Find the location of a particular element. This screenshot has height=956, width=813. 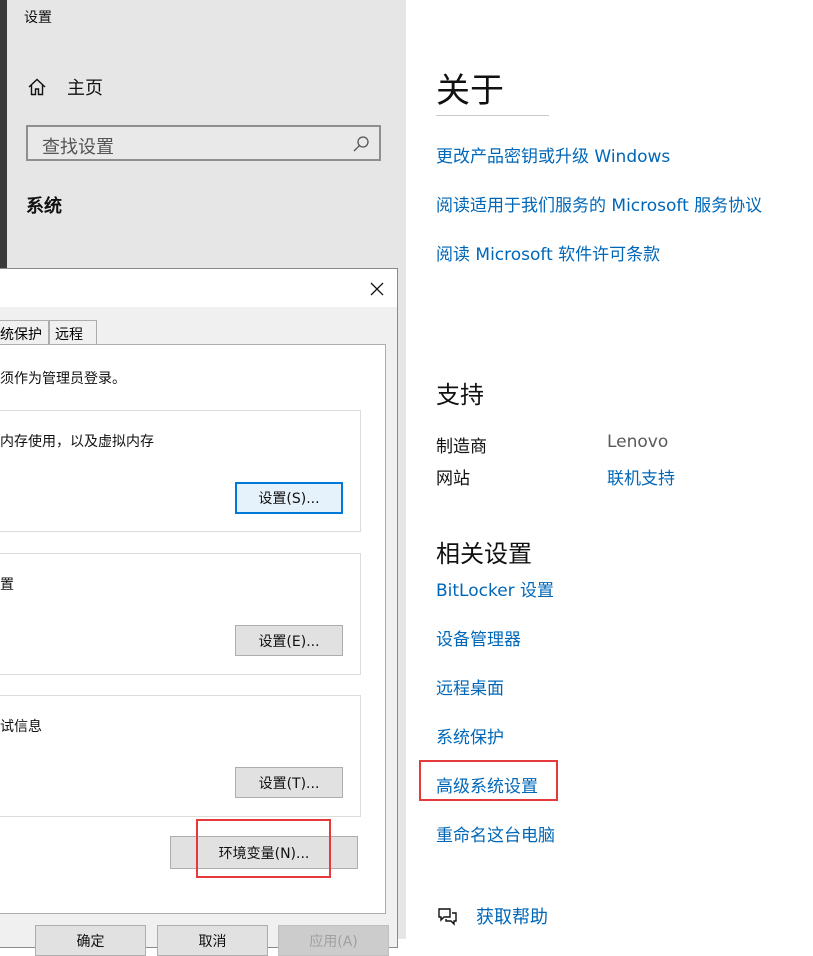

license-terms-link: 阅读 Microsoft 软件许可条款 is located at coordinates (548, 252).